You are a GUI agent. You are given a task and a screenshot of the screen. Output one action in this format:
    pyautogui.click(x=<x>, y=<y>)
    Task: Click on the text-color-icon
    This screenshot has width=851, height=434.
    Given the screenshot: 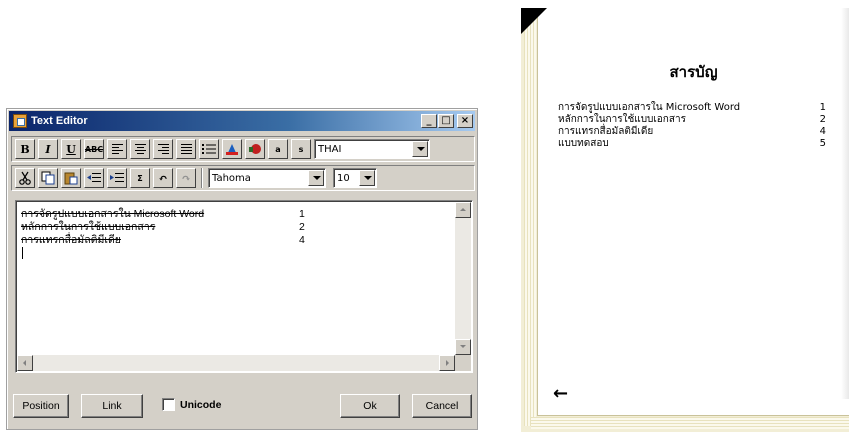 What is the action you would take?
    pyautogui.click(x=232, y=149)
    